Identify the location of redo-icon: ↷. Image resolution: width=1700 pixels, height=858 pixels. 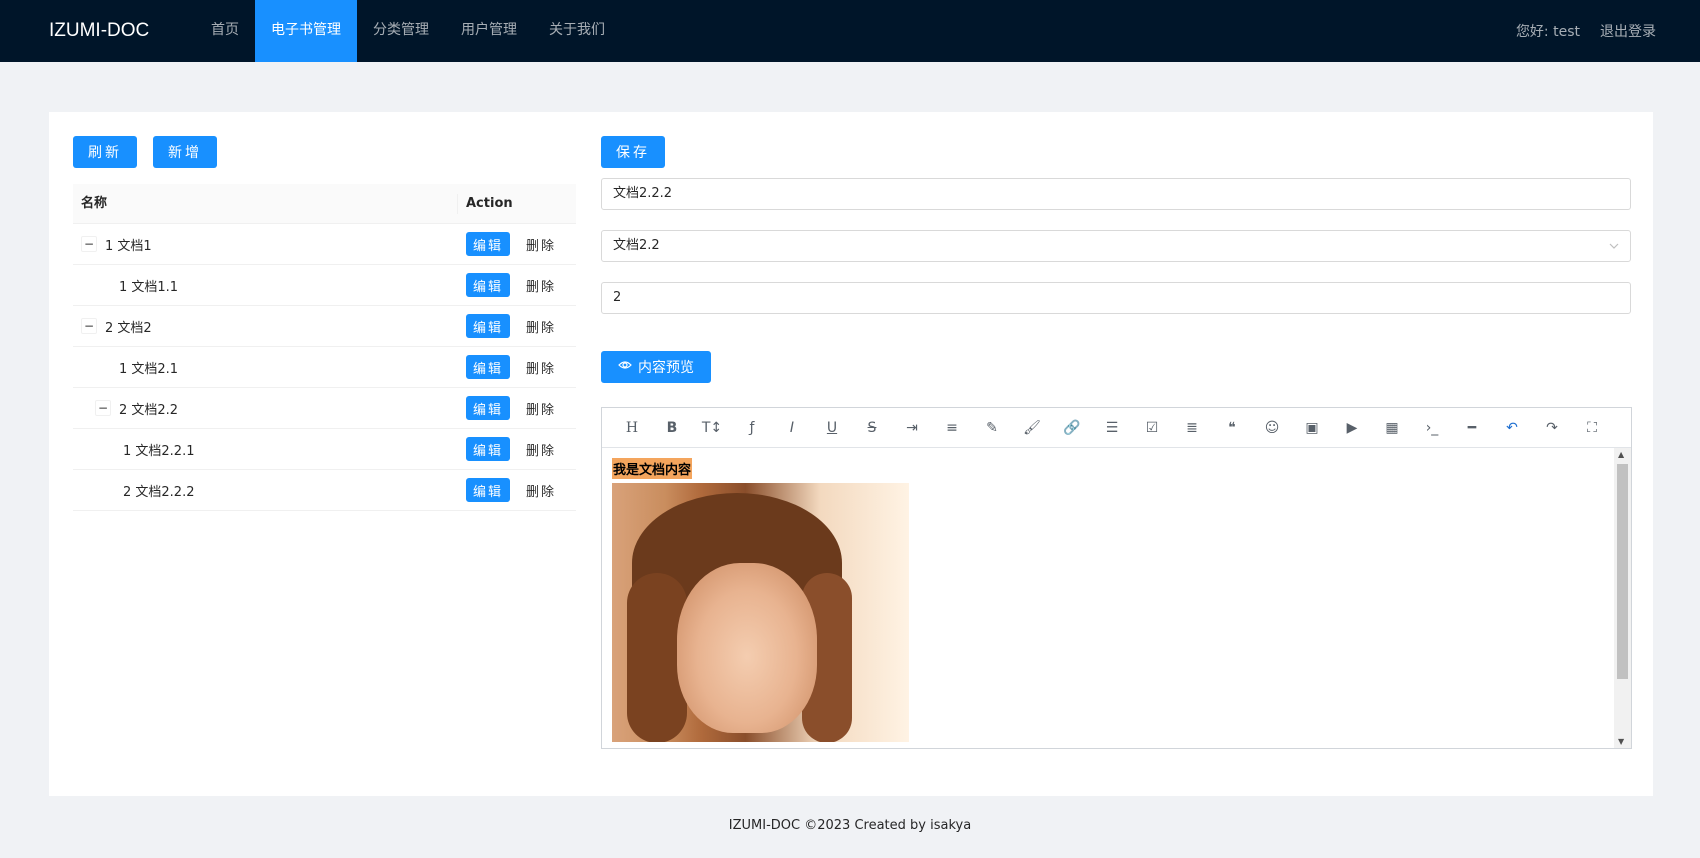
(1552, 428).